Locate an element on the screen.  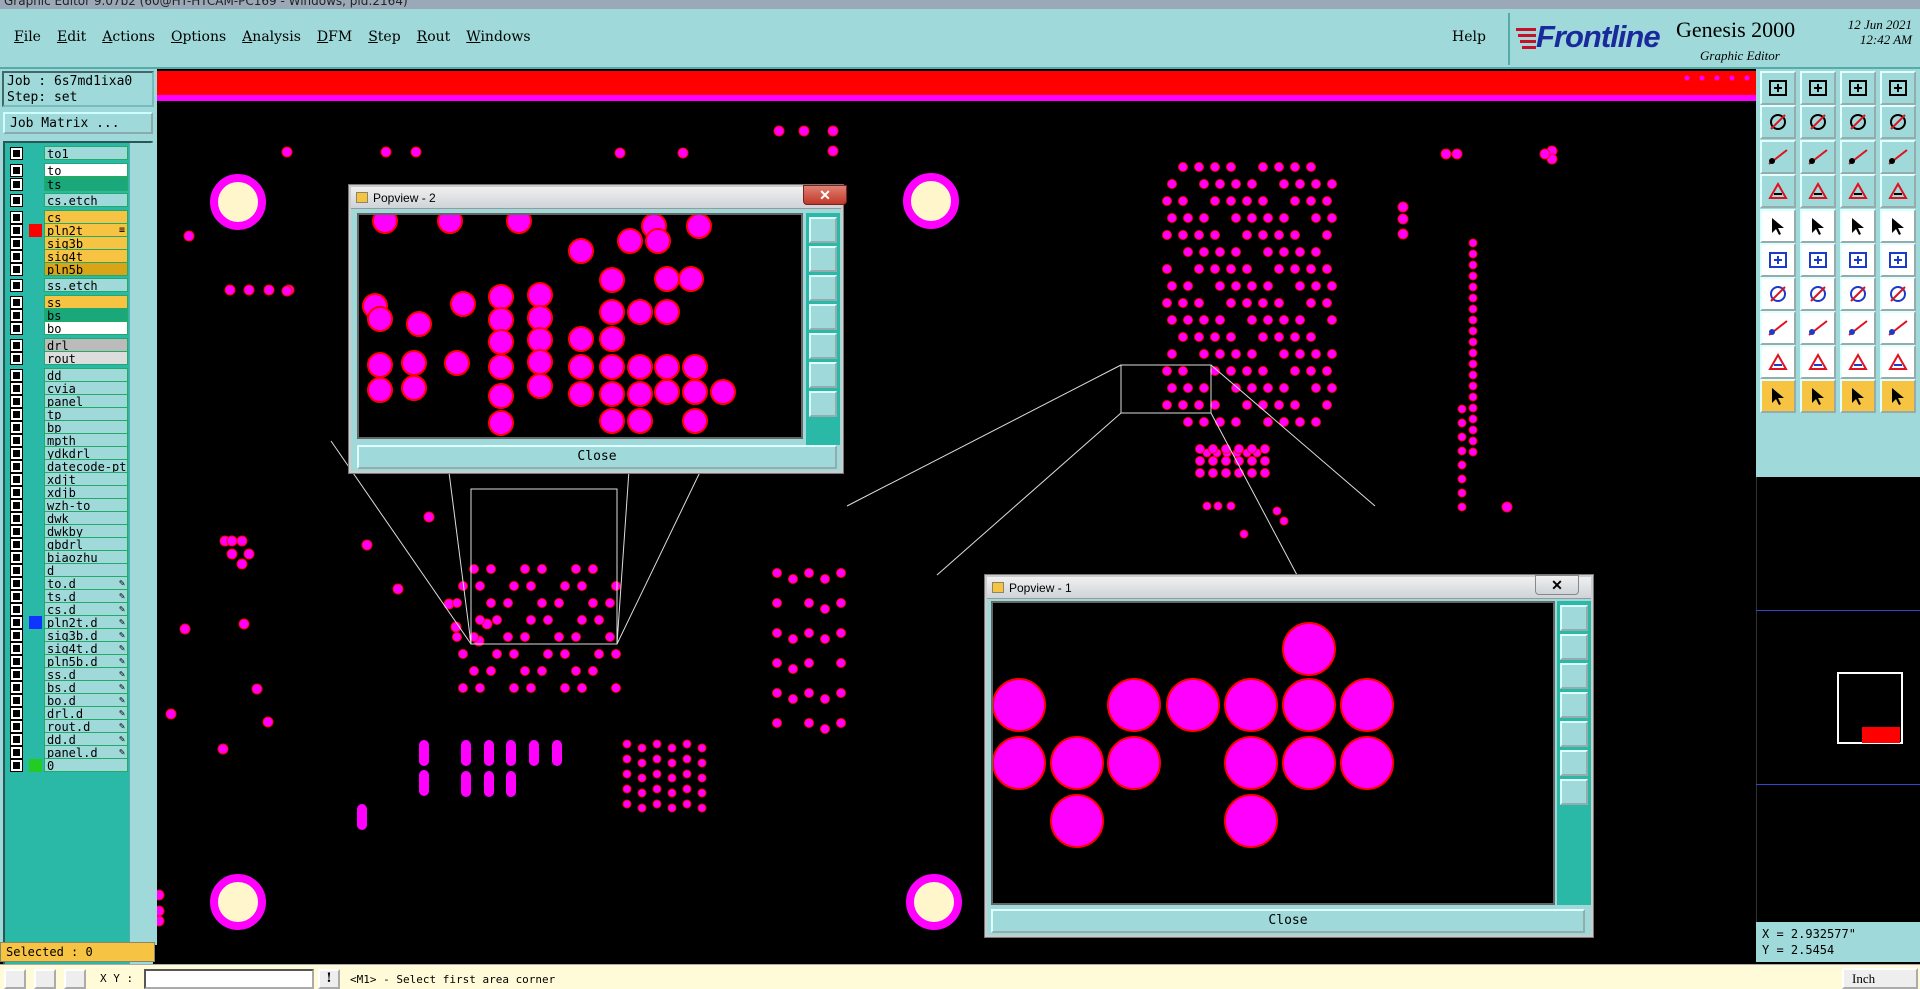
layer-row: bp is located at coordinates (67, 427).